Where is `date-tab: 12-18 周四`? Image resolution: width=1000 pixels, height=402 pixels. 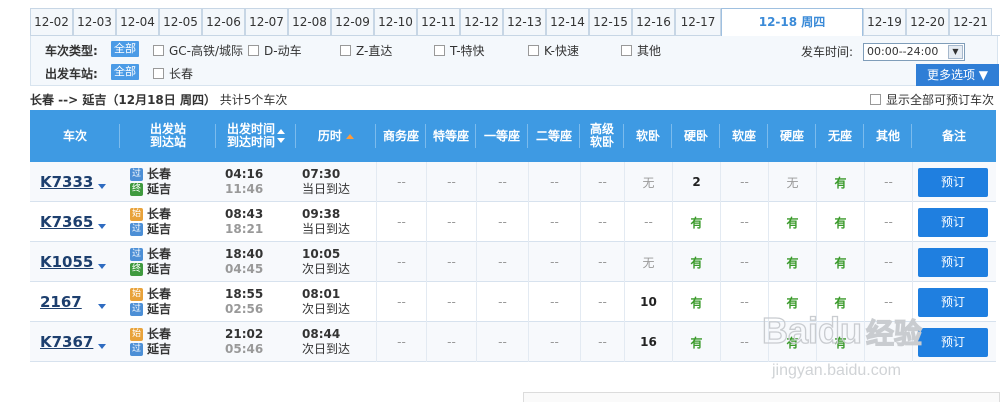 date-tab: 12-18 周四 is located at coordinates (792, 23).